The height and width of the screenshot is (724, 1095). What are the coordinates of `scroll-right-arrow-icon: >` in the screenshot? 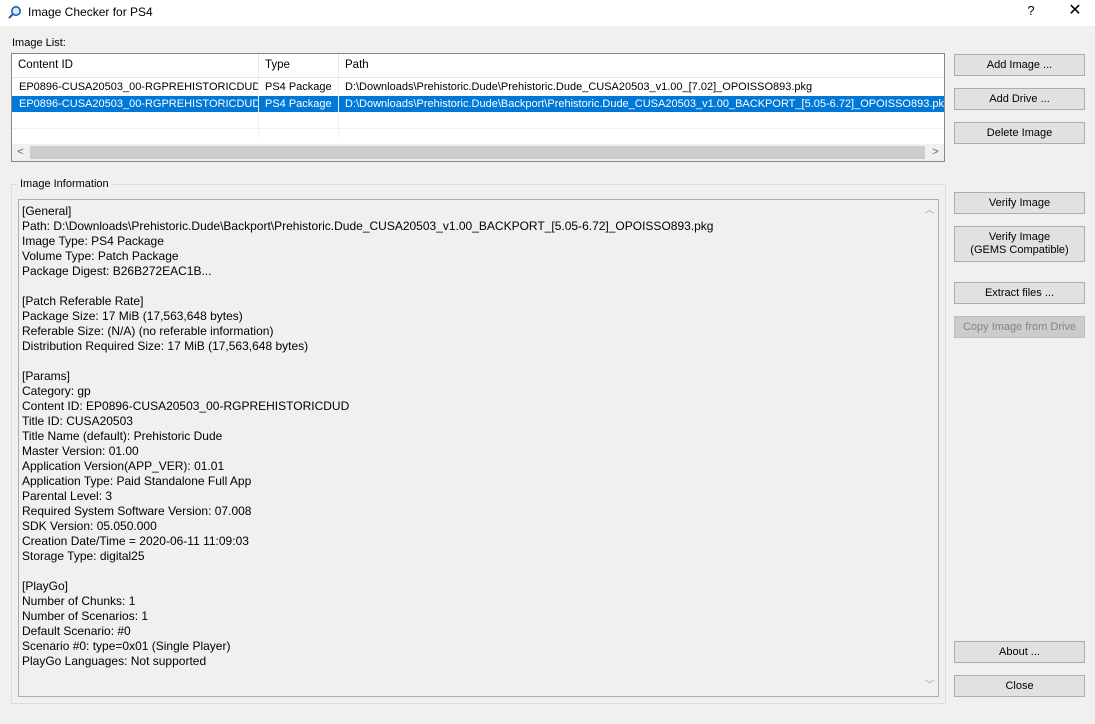 It's located at (935, 152).